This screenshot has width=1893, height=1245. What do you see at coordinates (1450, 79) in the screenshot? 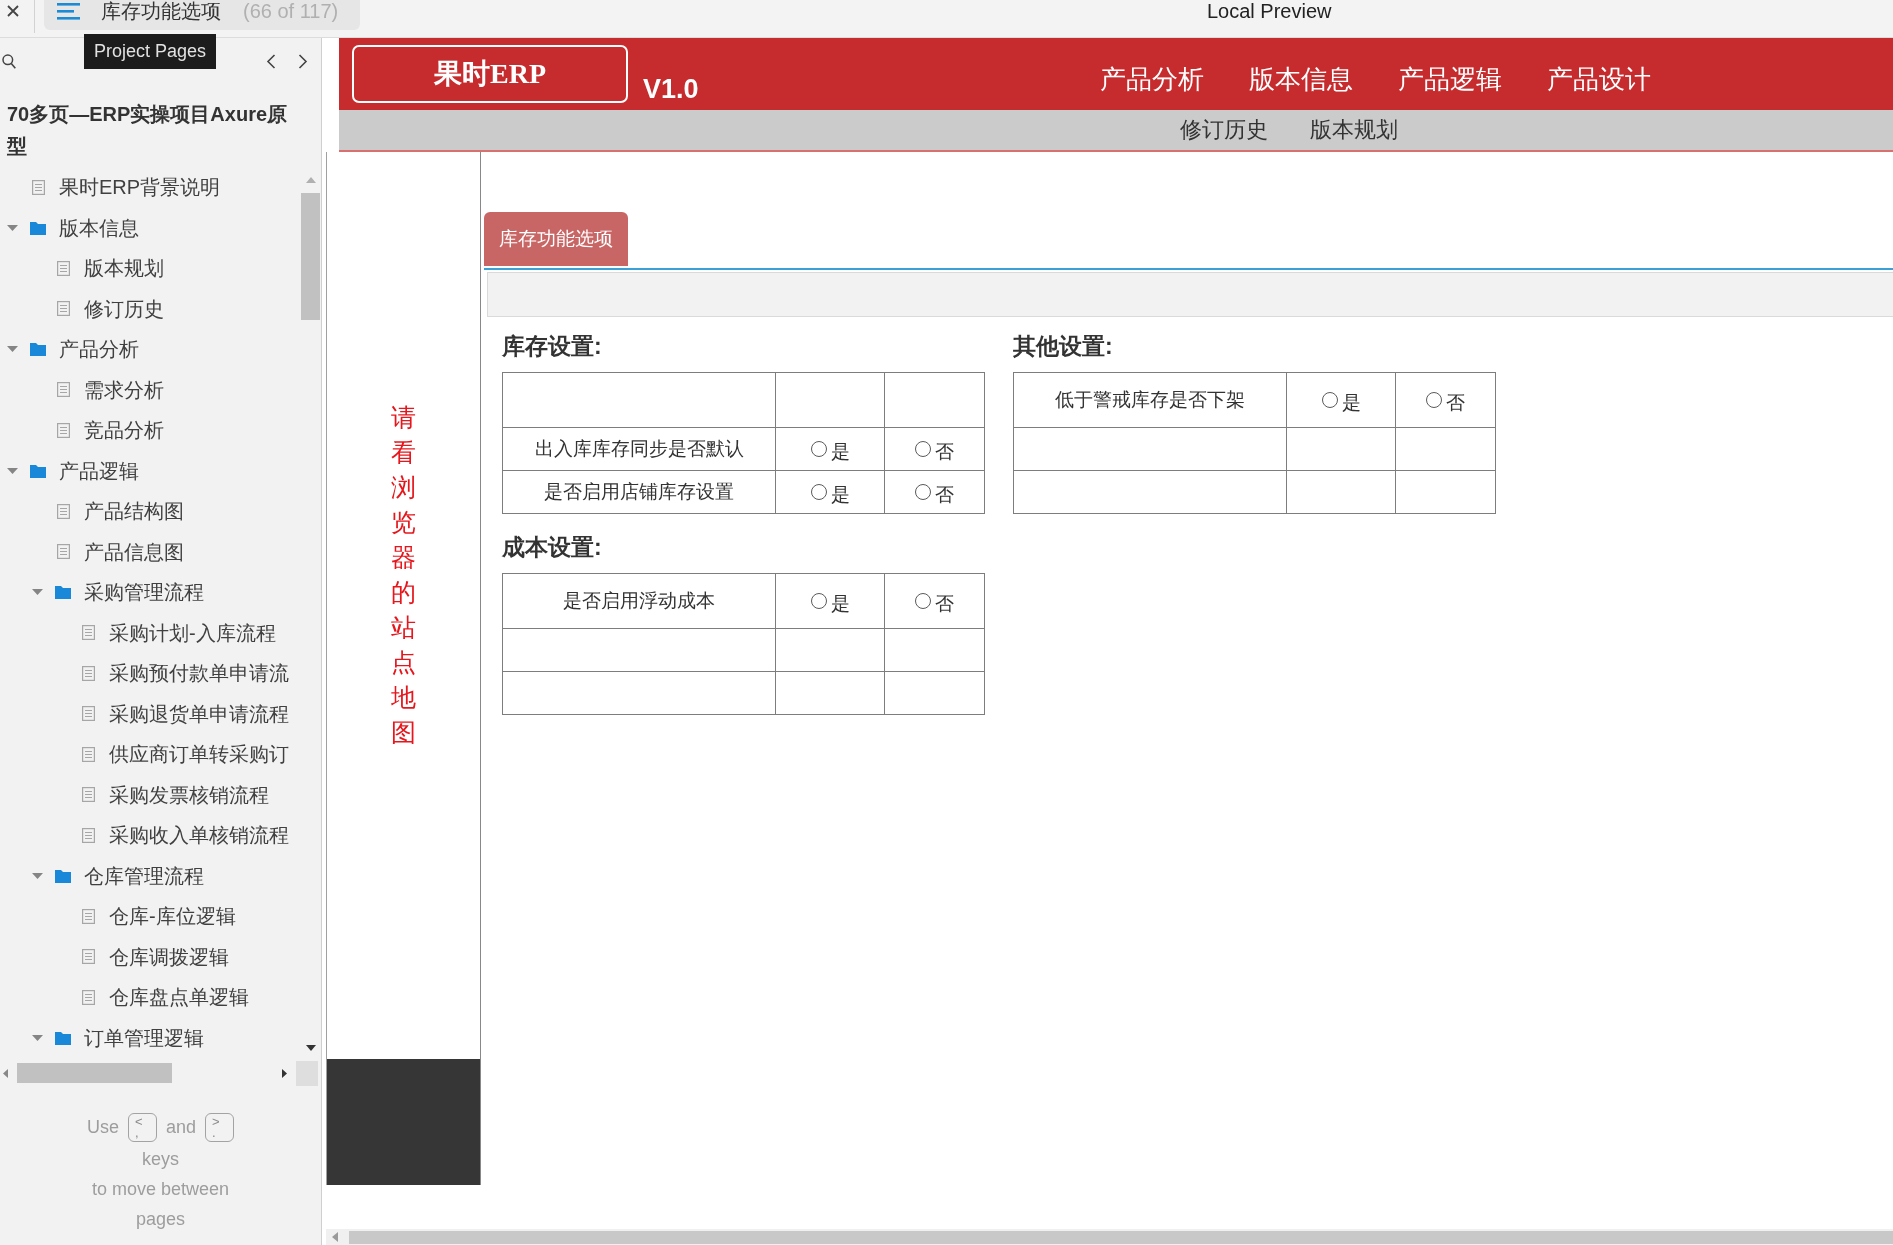
I see `nav-link: 产品逻辑` at bounding box center [1450, 79].